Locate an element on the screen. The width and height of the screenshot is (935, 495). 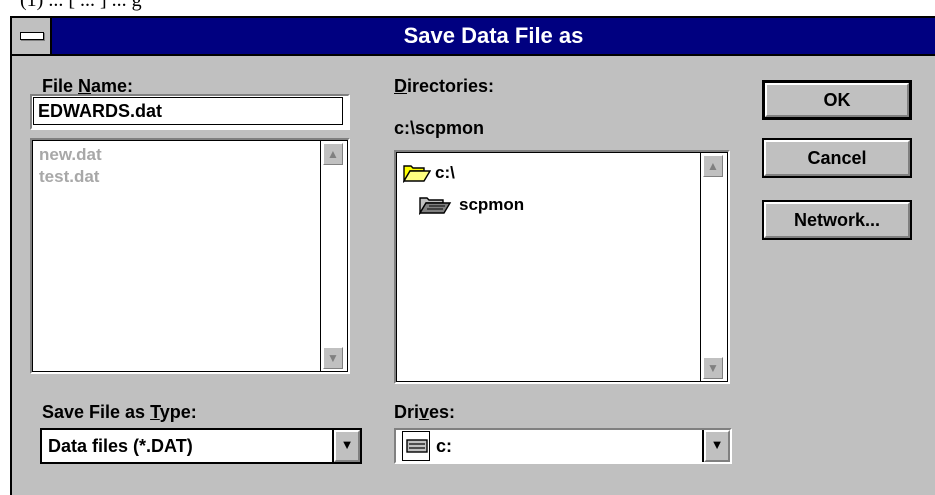
page-fragment-text: (1) ... [ ... ] ... g is located at coordinates (467, 8).